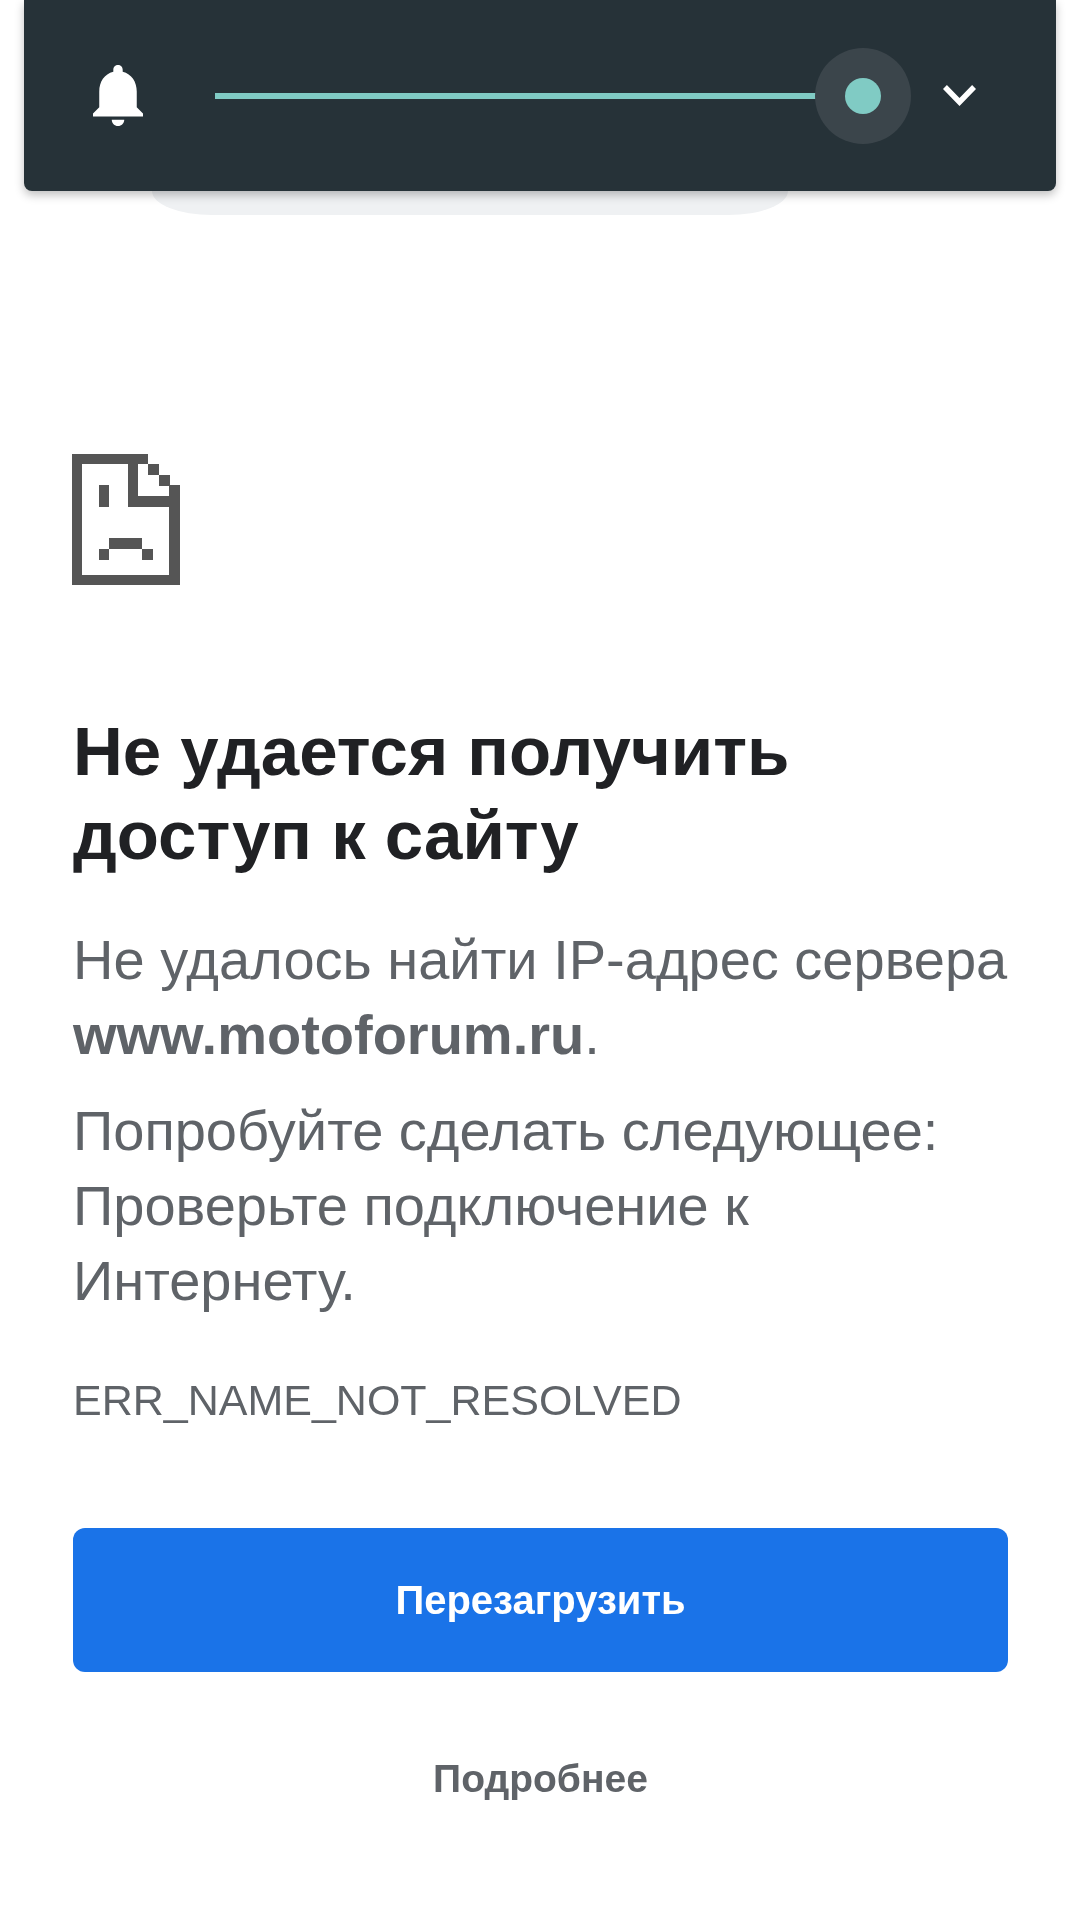 This screenshot has height=1920, width=1080. Describe the element at coordinates (118, 95) in the screenshot. I see `bell-icon` at that location.